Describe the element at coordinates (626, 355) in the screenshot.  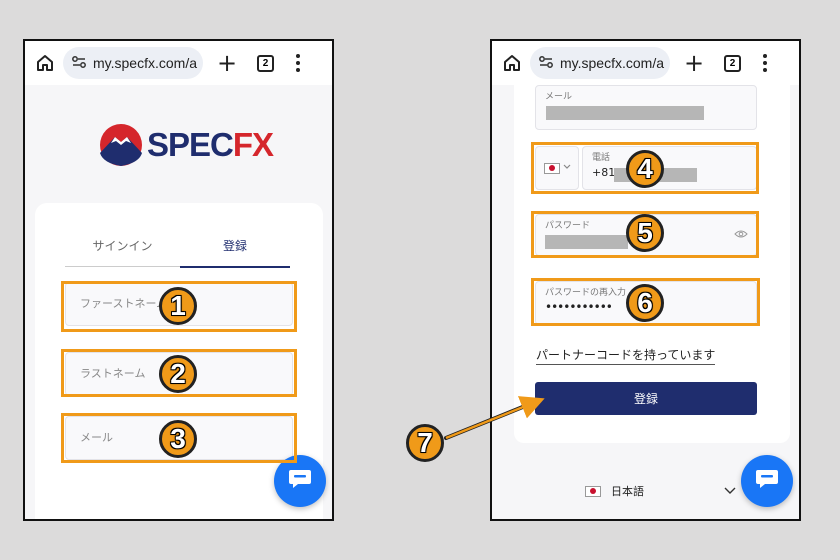
I see `partner-code-link: パートナーコードを持っています` at that location.